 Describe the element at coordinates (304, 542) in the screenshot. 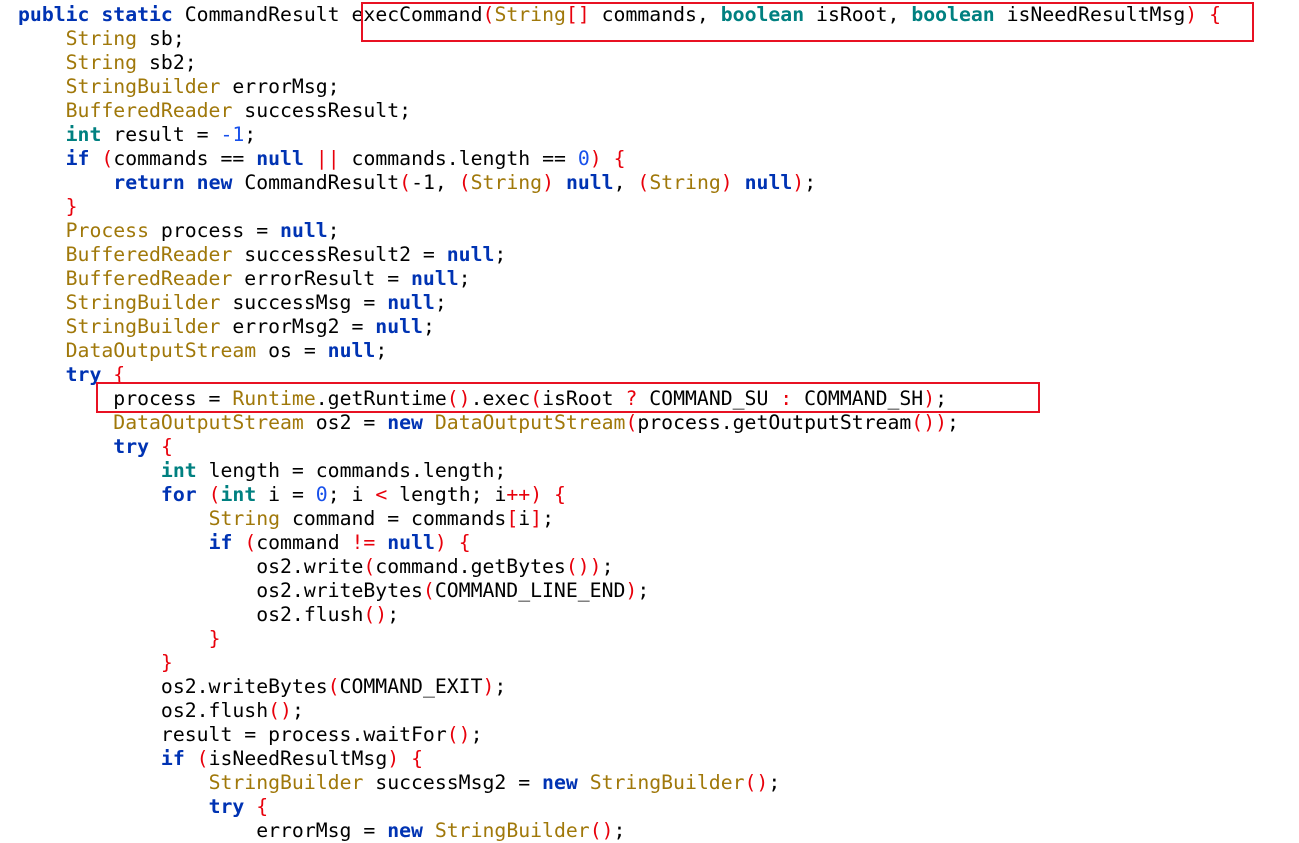

I see `code-token: command` at that location.